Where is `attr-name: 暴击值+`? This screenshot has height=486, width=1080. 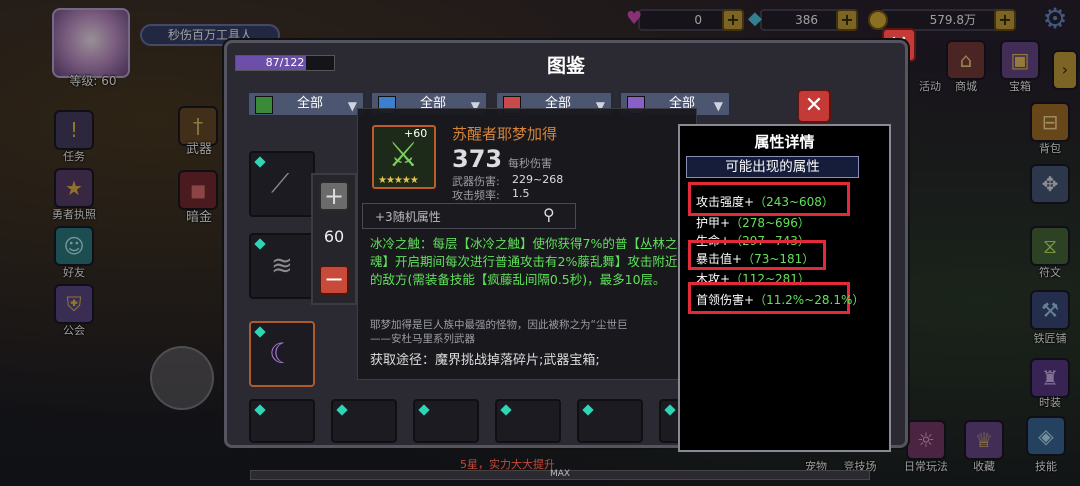 attr-name: 暴击值+ is located at coordinates (719, 259).